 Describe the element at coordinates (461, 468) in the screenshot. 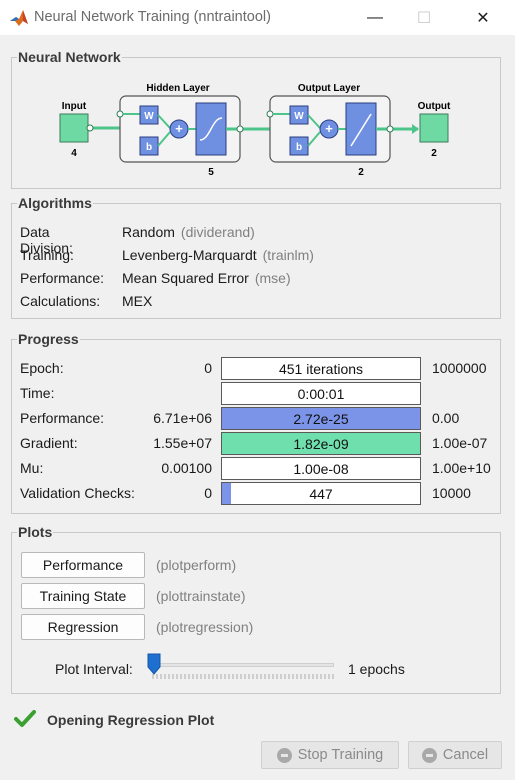

I see `progress-max: 1.00e+10` at that location.